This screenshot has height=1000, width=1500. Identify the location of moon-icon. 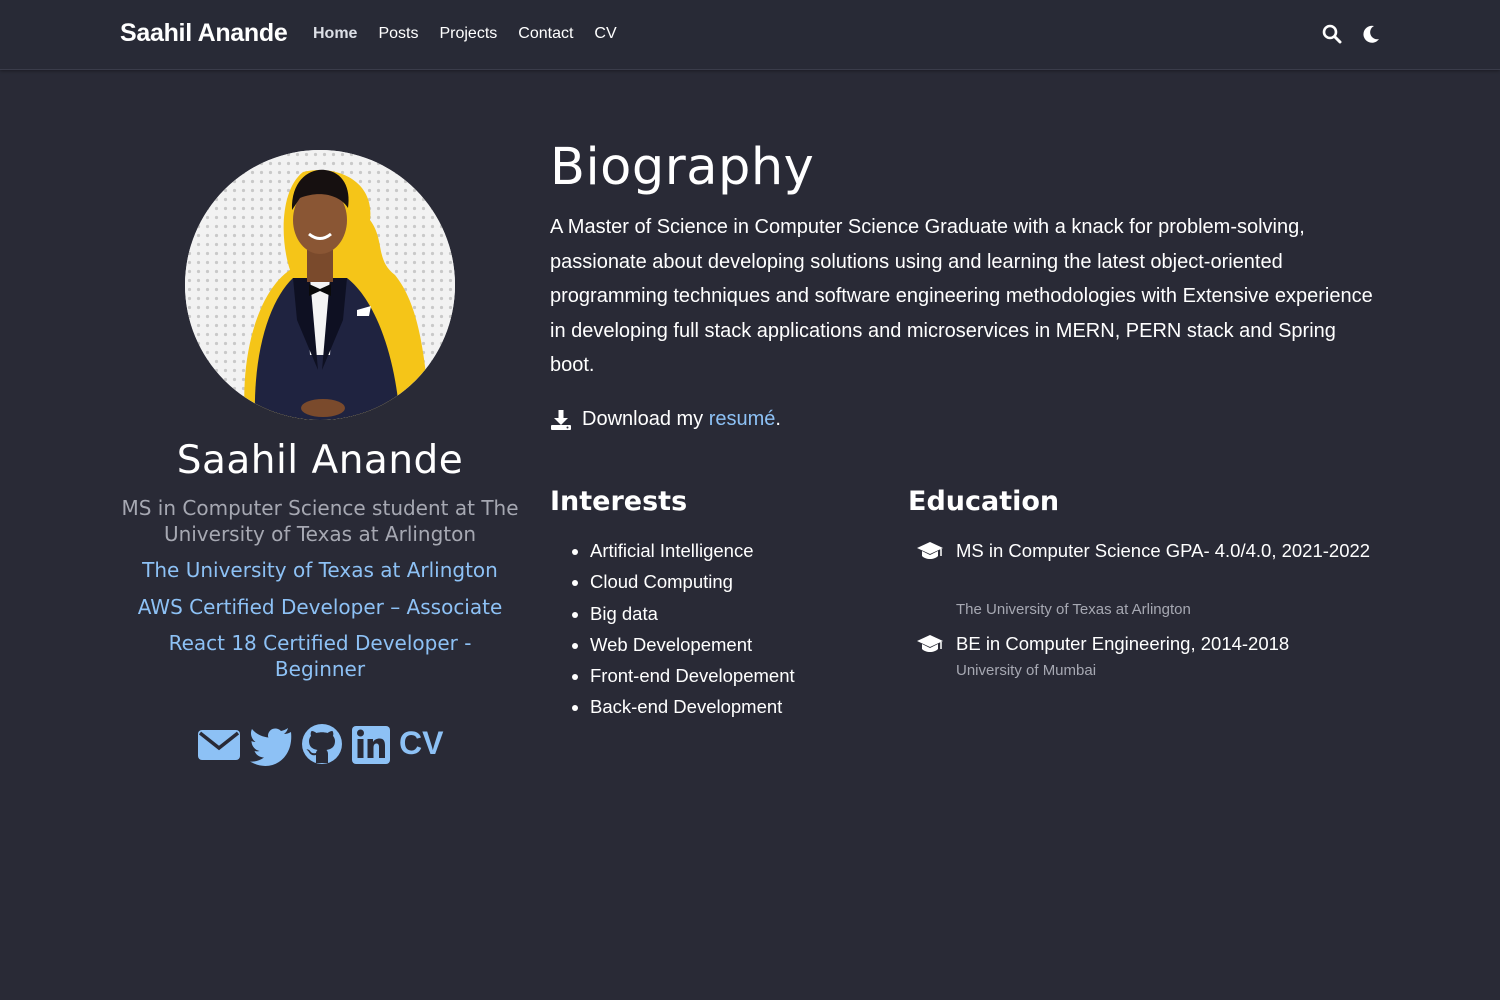
(1371, 34).